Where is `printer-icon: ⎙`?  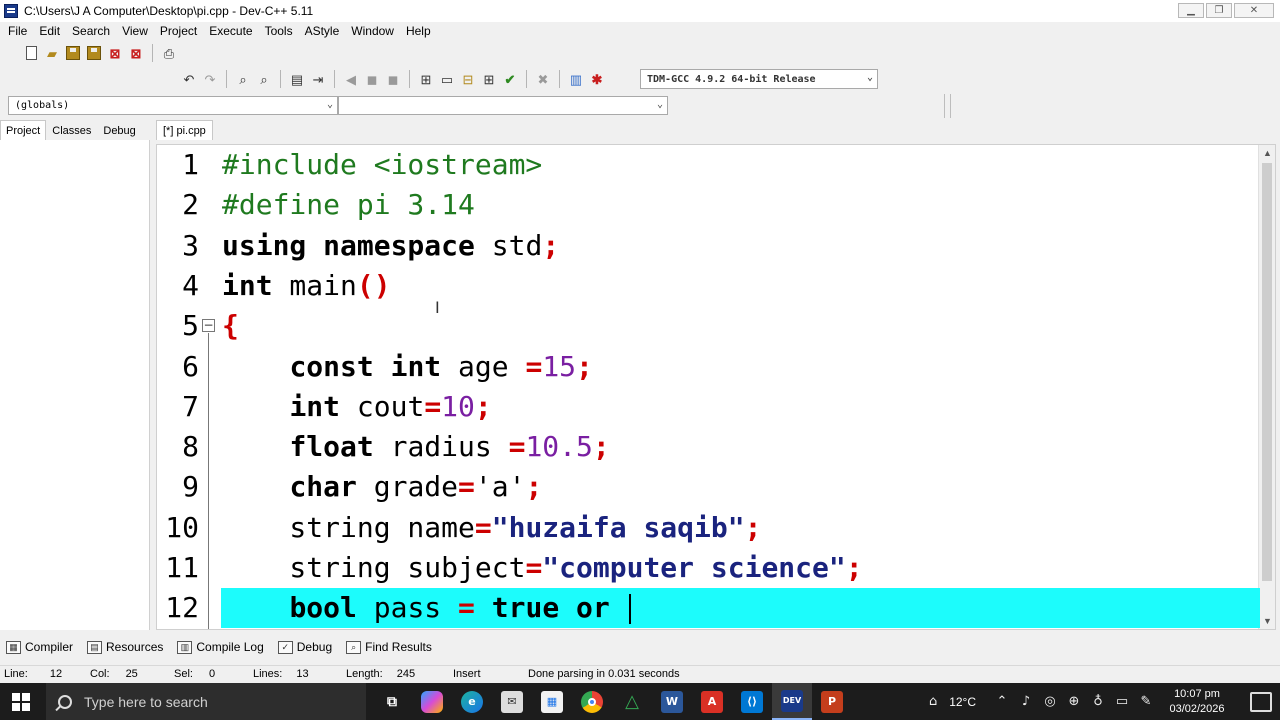
printer-icon: ⎙ is located at coordinates (169, 53).